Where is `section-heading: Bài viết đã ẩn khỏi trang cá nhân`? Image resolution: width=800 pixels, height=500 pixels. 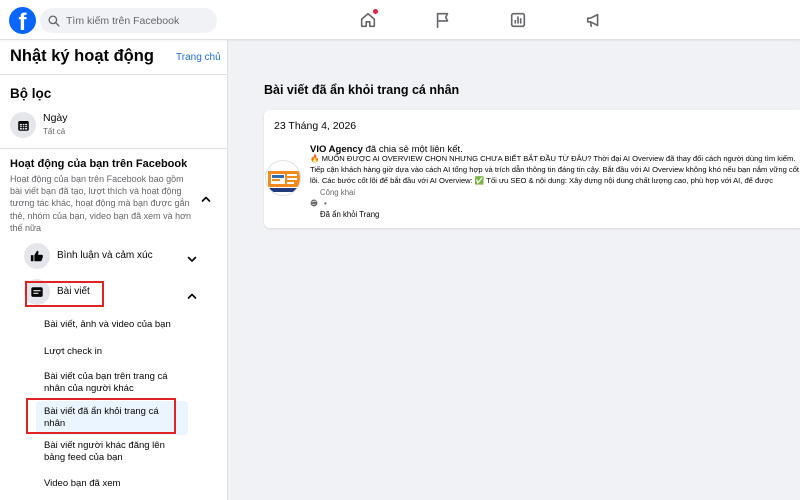
section-heading: Bài viết đã ẩn khỏi trang cá nhân is located at coordinates (362, 90).